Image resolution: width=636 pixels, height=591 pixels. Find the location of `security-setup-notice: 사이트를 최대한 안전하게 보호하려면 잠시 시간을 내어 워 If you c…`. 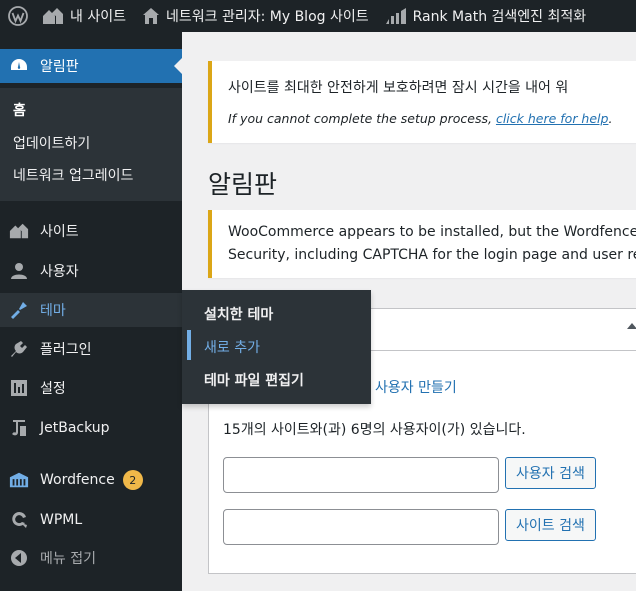

security-setup-notice: 사이트를 최대한 안전하게 보호하려면 잠시 시간을 내어 워 If you c… is located at coordinates (422, 102).